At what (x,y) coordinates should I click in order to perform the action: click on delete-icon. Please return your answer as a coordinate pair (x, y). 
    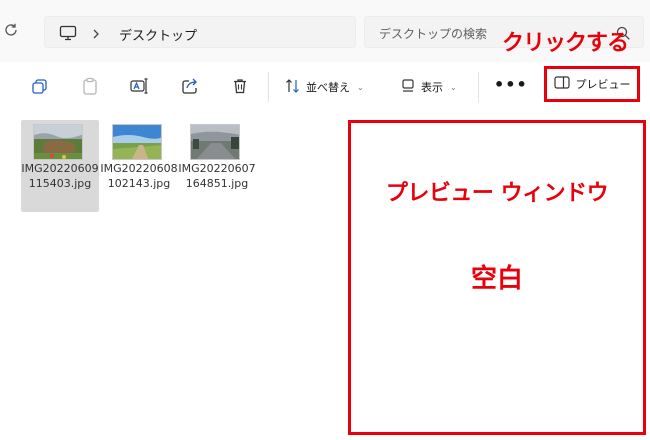
    Looking at the image, I should click on (240, 86).